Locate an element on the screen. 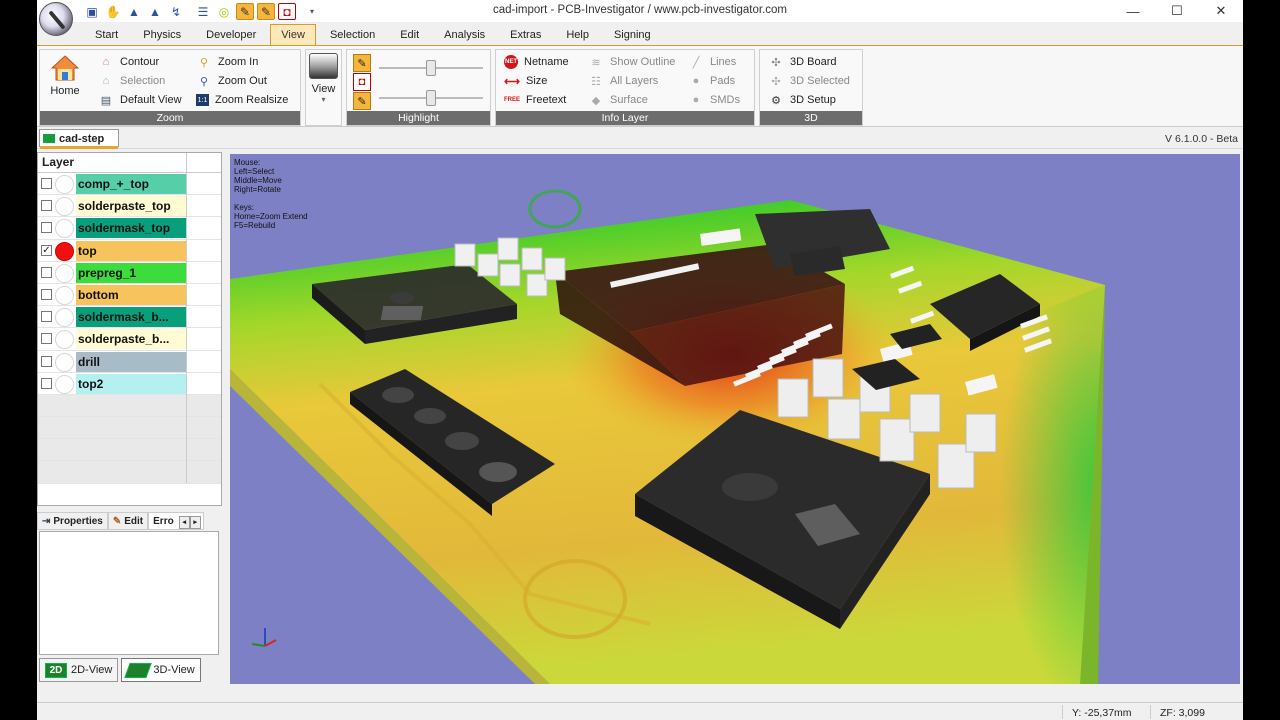 The image size is (1280, 720). app-logo-icon is located at coordinates (56, 19).